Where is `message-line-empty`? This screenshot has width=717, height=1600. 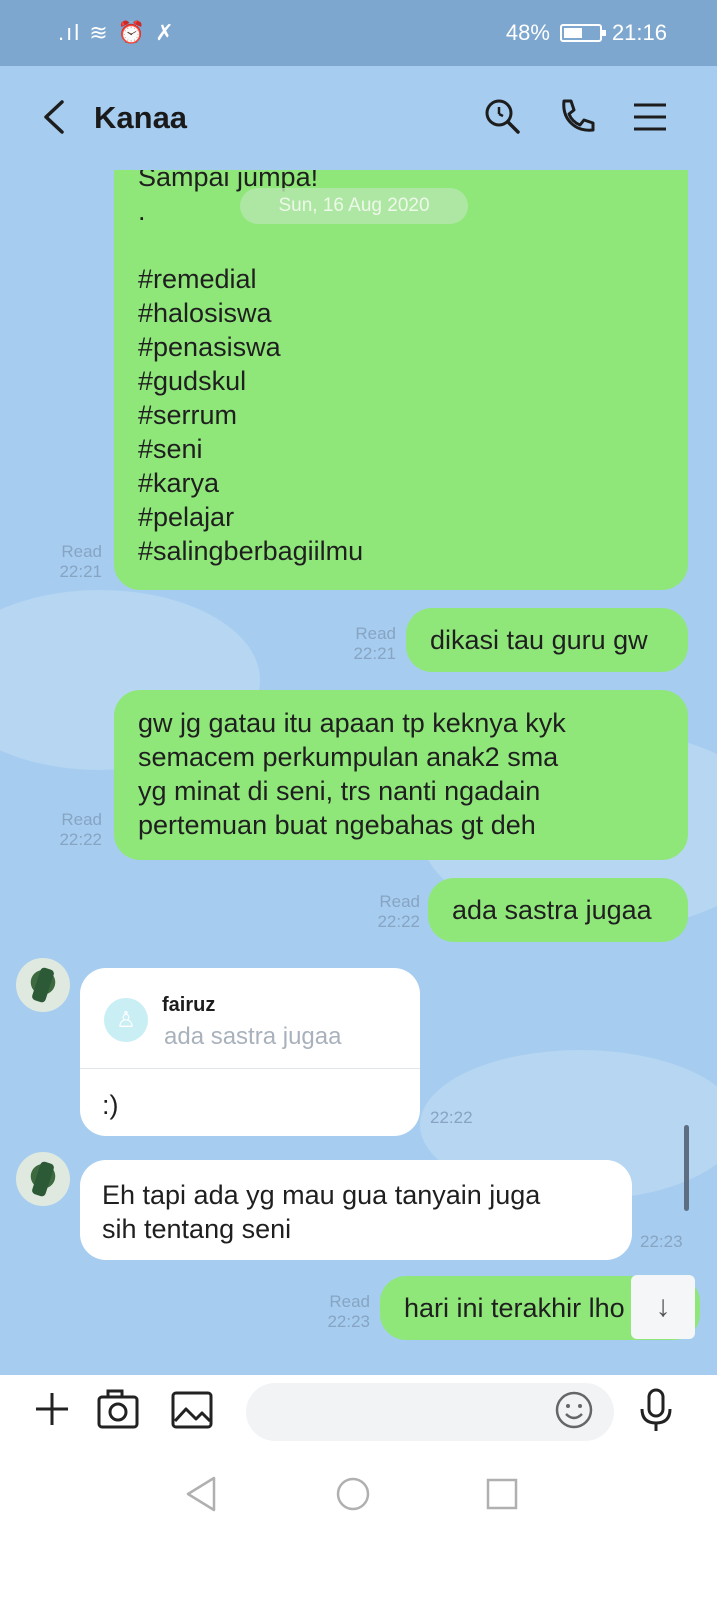 message-line-empty is located at coordinates (401, 245).